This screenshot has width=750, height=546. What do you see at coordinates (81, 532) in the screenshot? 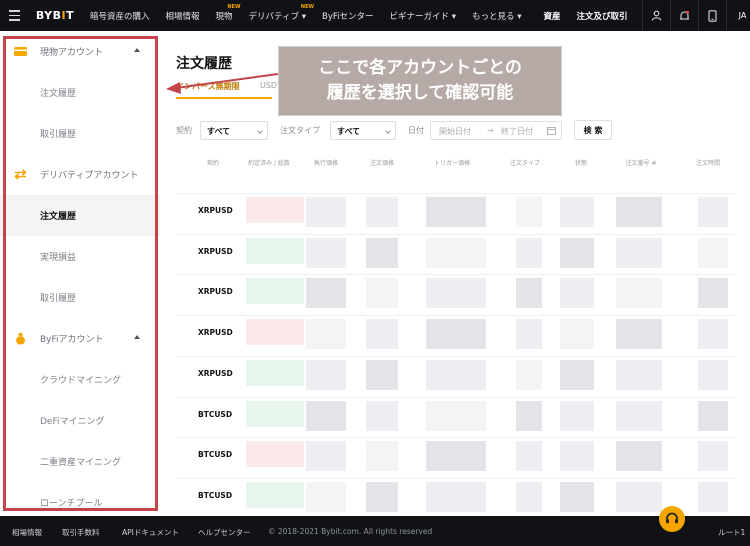
I see `footer-link-fees: 取引手数料` at bounding box center [81, 532].